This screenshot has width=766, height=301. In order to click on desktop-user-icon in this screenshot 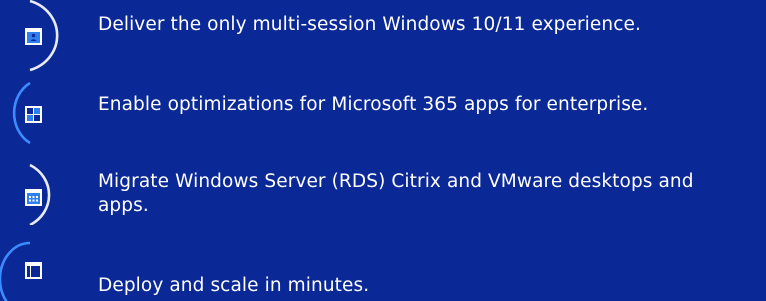, I will do `click(33, 36)`.